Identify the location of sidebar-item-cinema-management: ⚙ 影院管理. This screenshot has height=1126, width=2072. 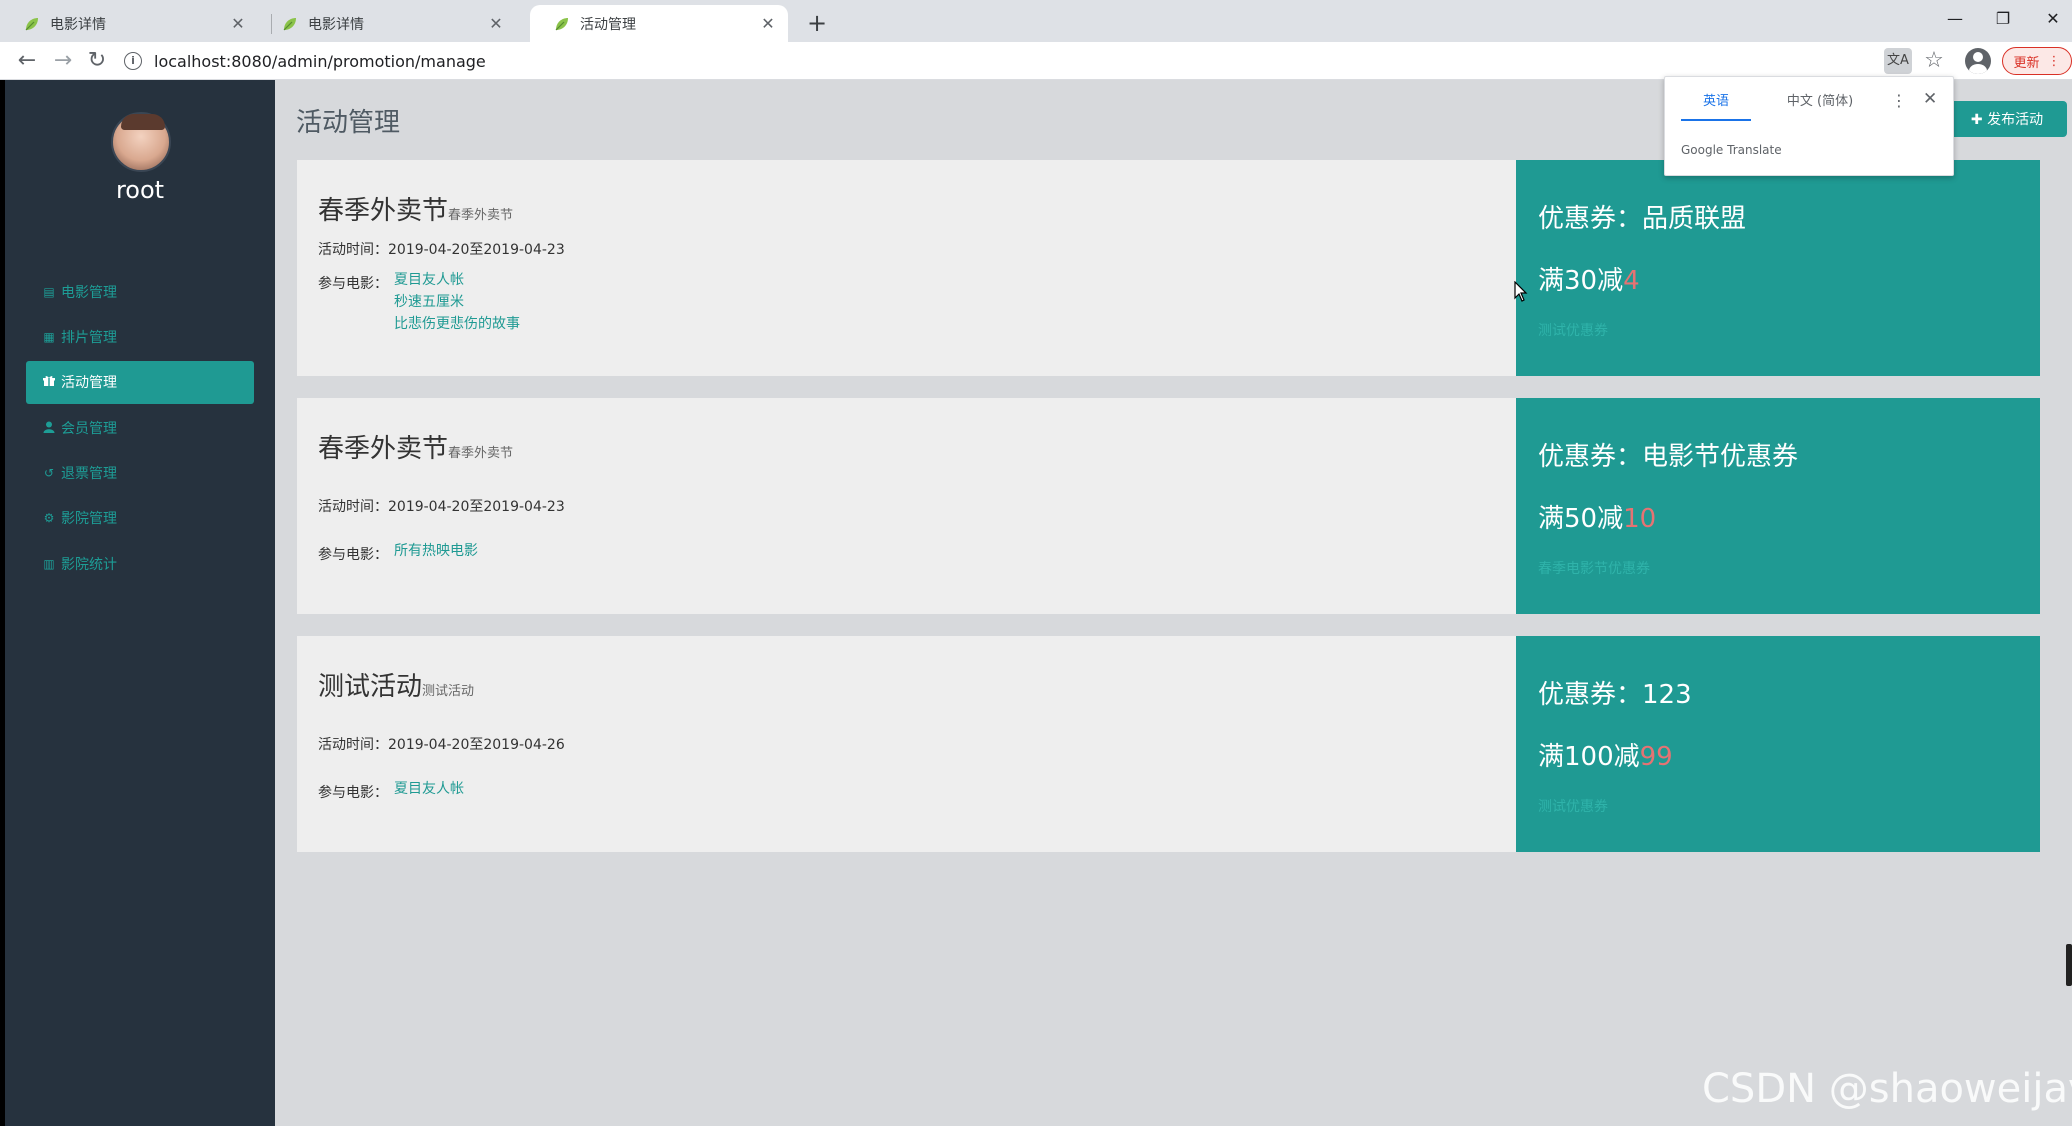
(140, 518).